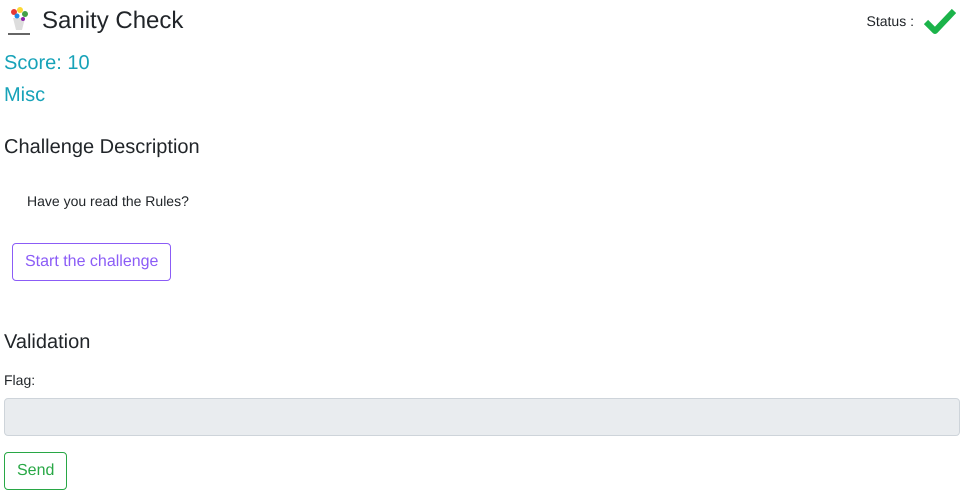  I want to click on section-heading: Challenge Description, so click(102, 147).